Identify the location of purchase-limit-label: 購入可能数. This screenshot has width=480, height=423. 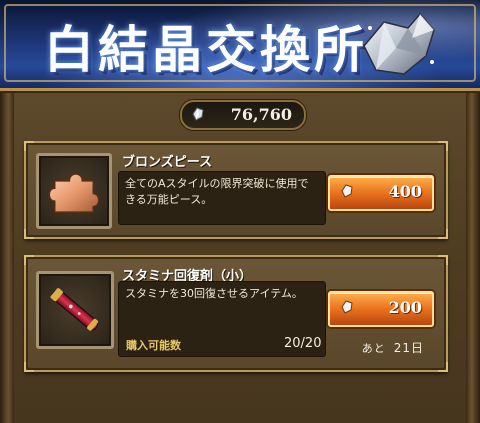
(153, 345).